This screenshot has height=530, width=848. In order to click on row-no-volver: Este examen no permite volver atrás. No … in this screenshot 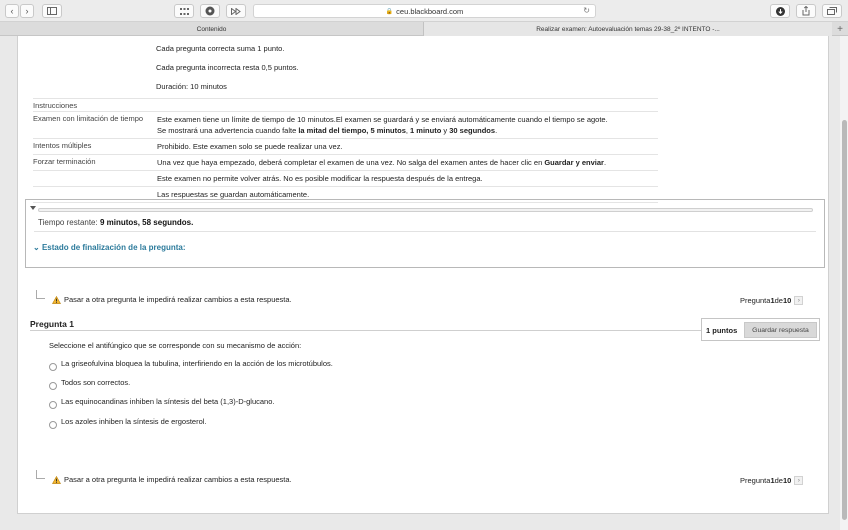, I will do `click(345, 178)`.